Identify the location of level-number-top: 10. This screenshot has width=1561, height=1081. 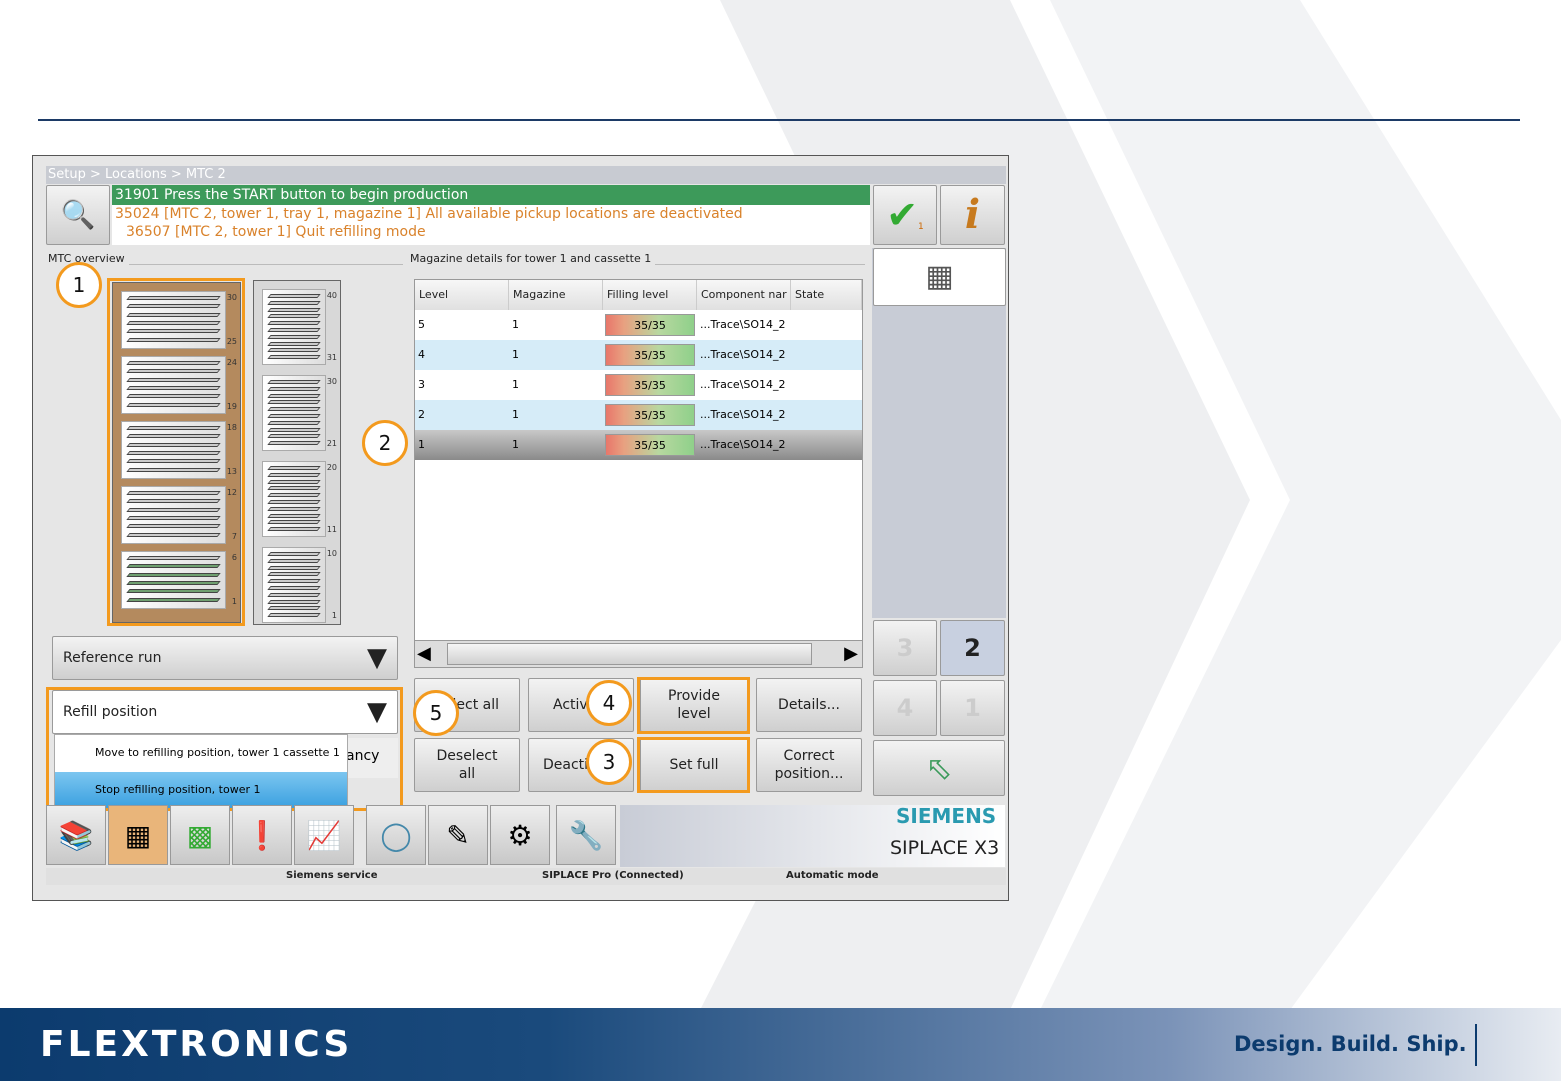
(331, 553).